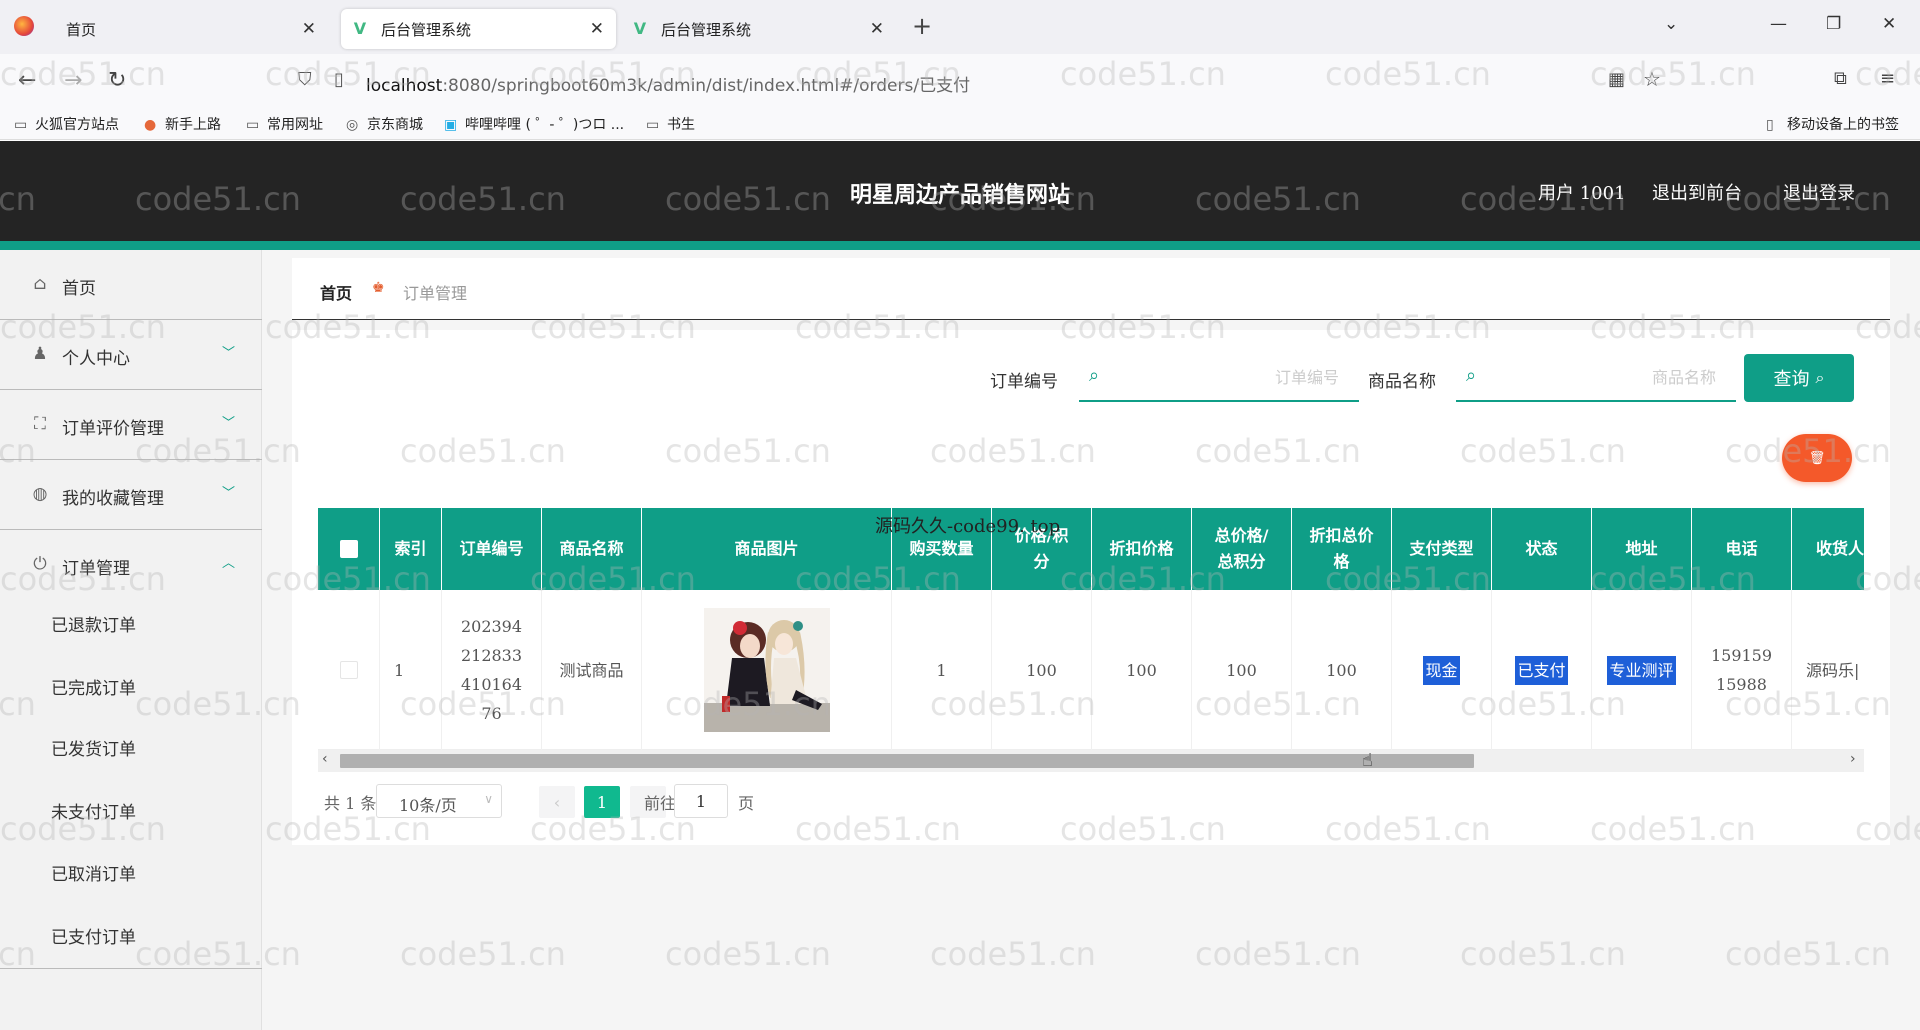 Image resolution: width=1920 pixels, height=1030 pixels. I want to click on logout-link: 退出登录, so click(1819, 192).